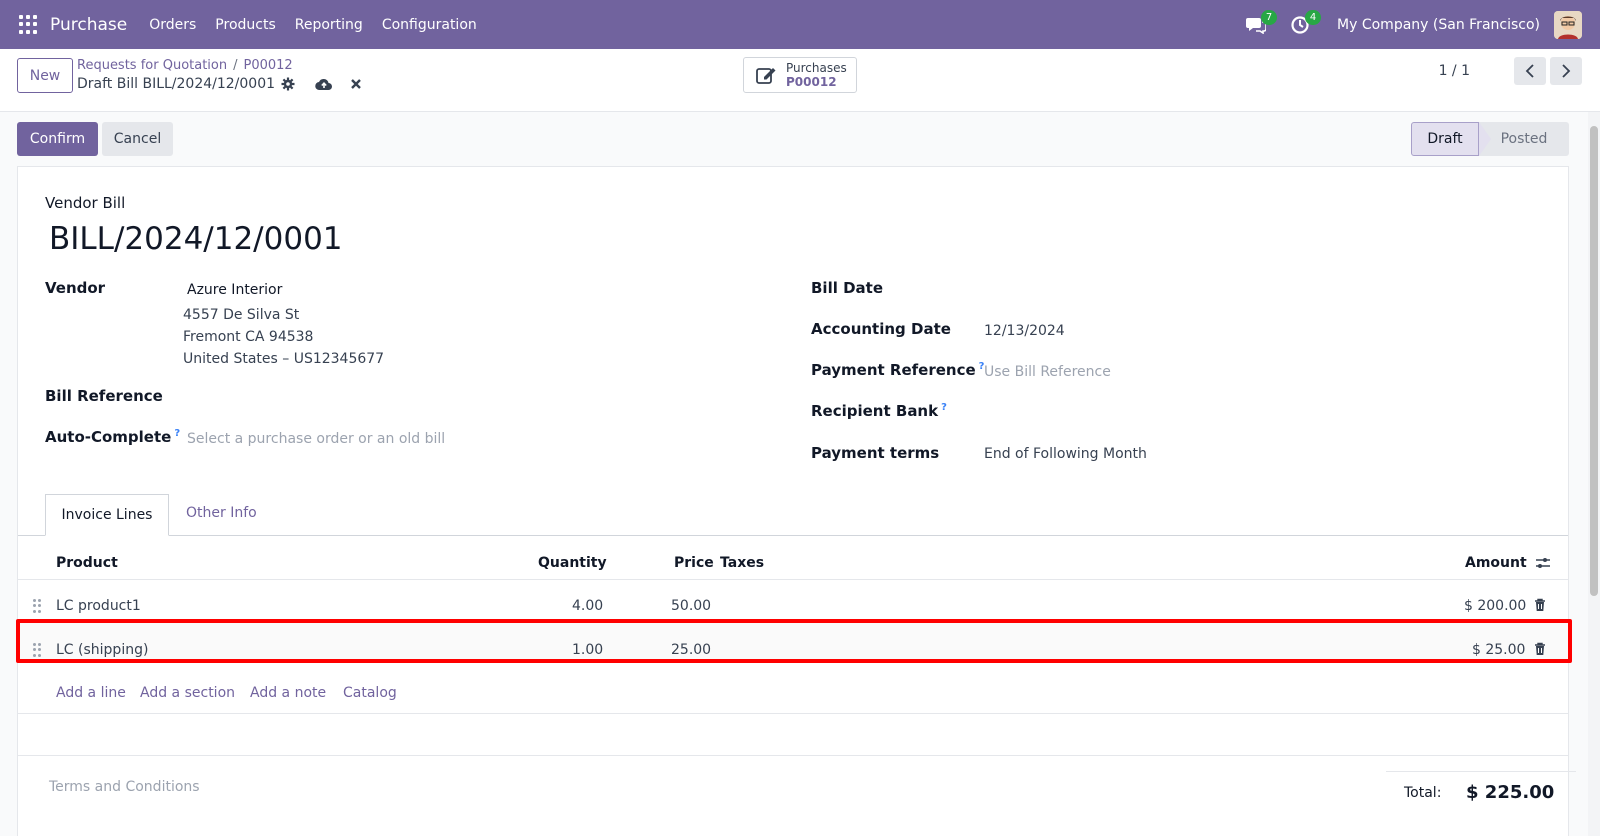  I want to click on row-product: LC product1, so click(98, 606).